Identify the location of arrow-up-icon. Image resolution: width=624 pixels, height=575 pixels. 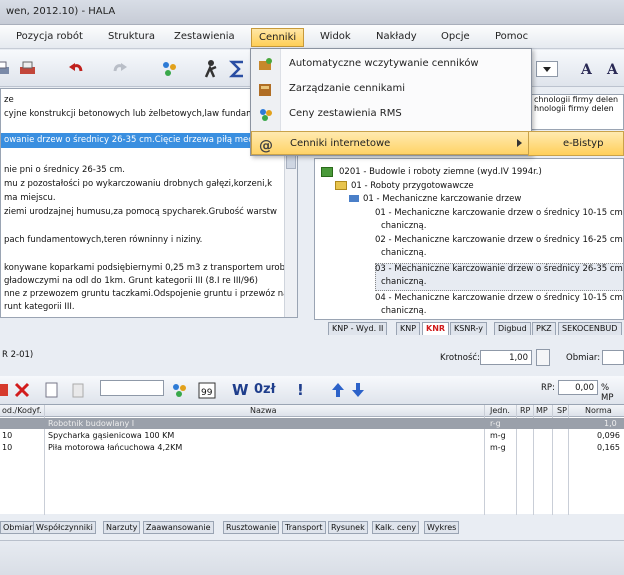
(338, 390).